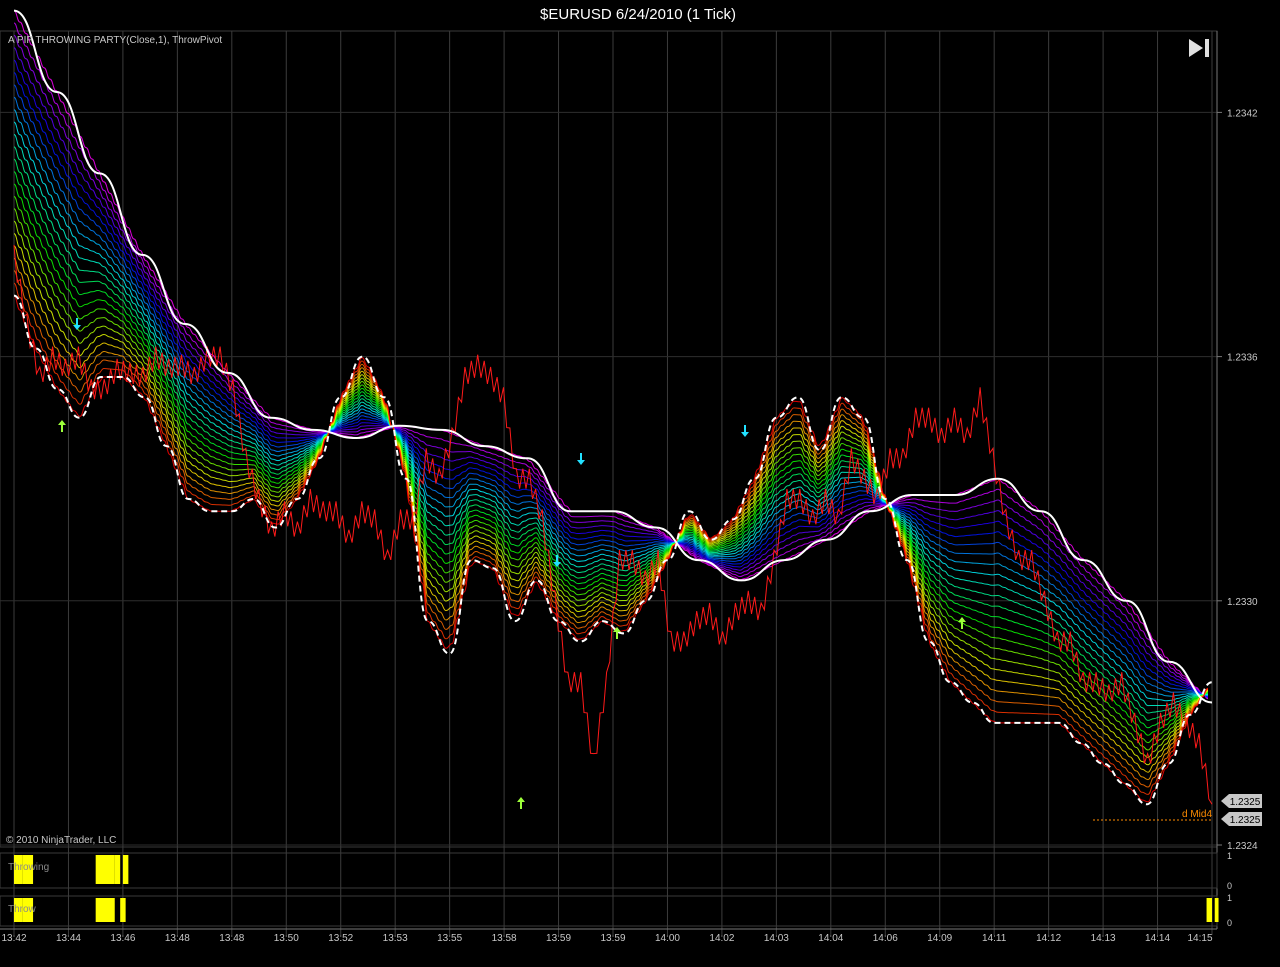  I want to click on x-tick-label: 13:50, so click(286, 938).